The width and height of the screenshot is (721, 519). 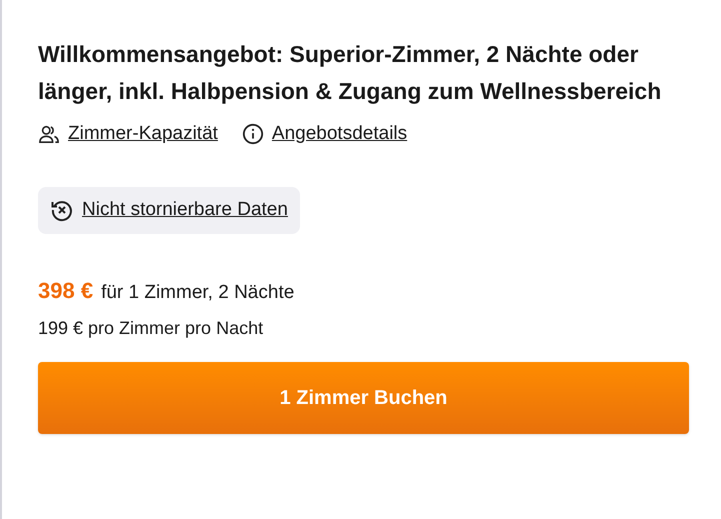 I want to click on per-night-price: 199 € pro Zimmer pro Nacht, so click(x=151, y=328).